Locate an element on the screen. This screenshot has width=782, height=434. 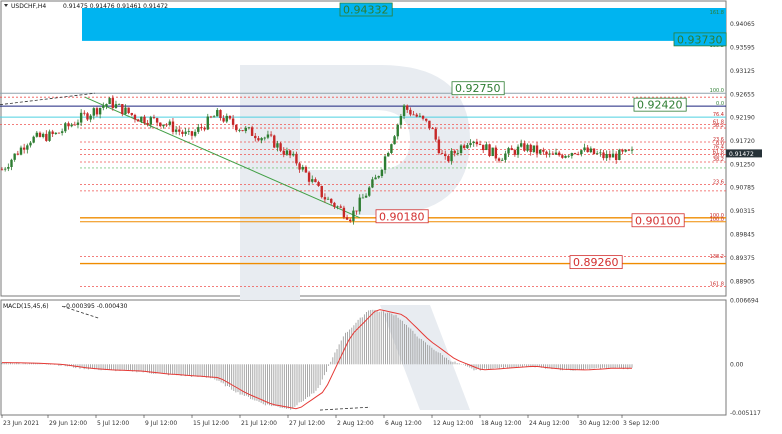
macd-divergence-line is located at coordinates (345, 408).